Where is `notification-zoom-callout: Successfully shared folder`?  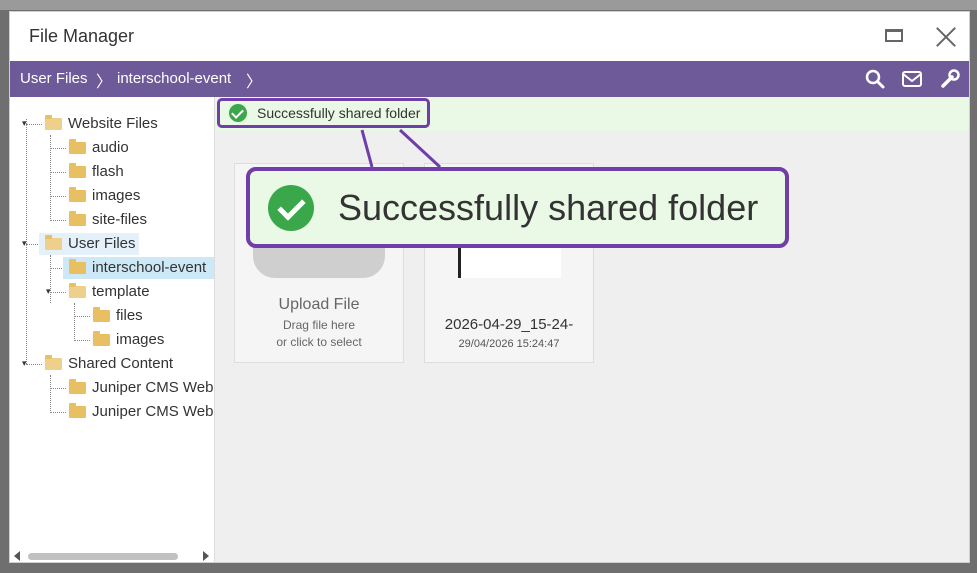
notification-zoom-callout: Successfully shared folder is located at coordinates (517, 207).